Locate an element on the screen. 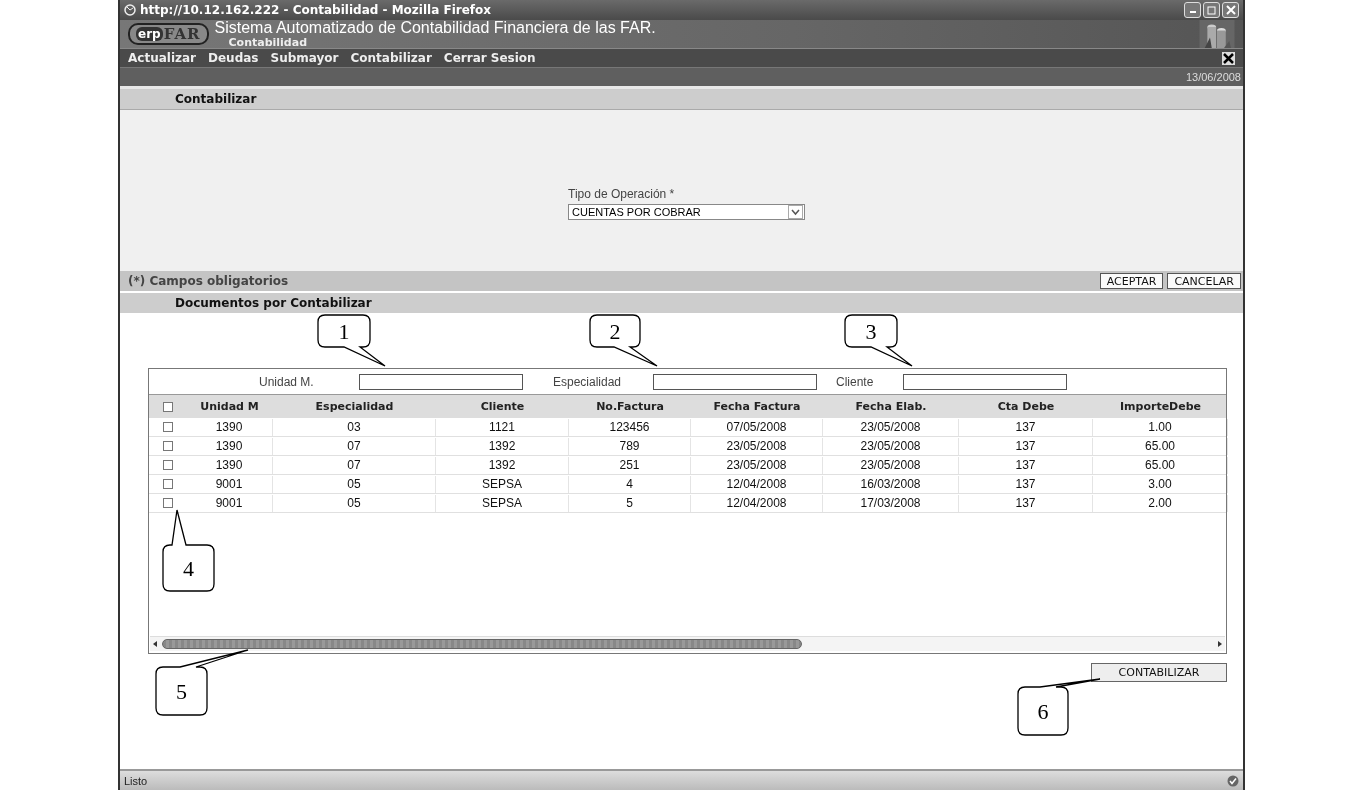 This screenshot has height=790, width=1360. column-header: Cliente is located at coordinates (502, 406).